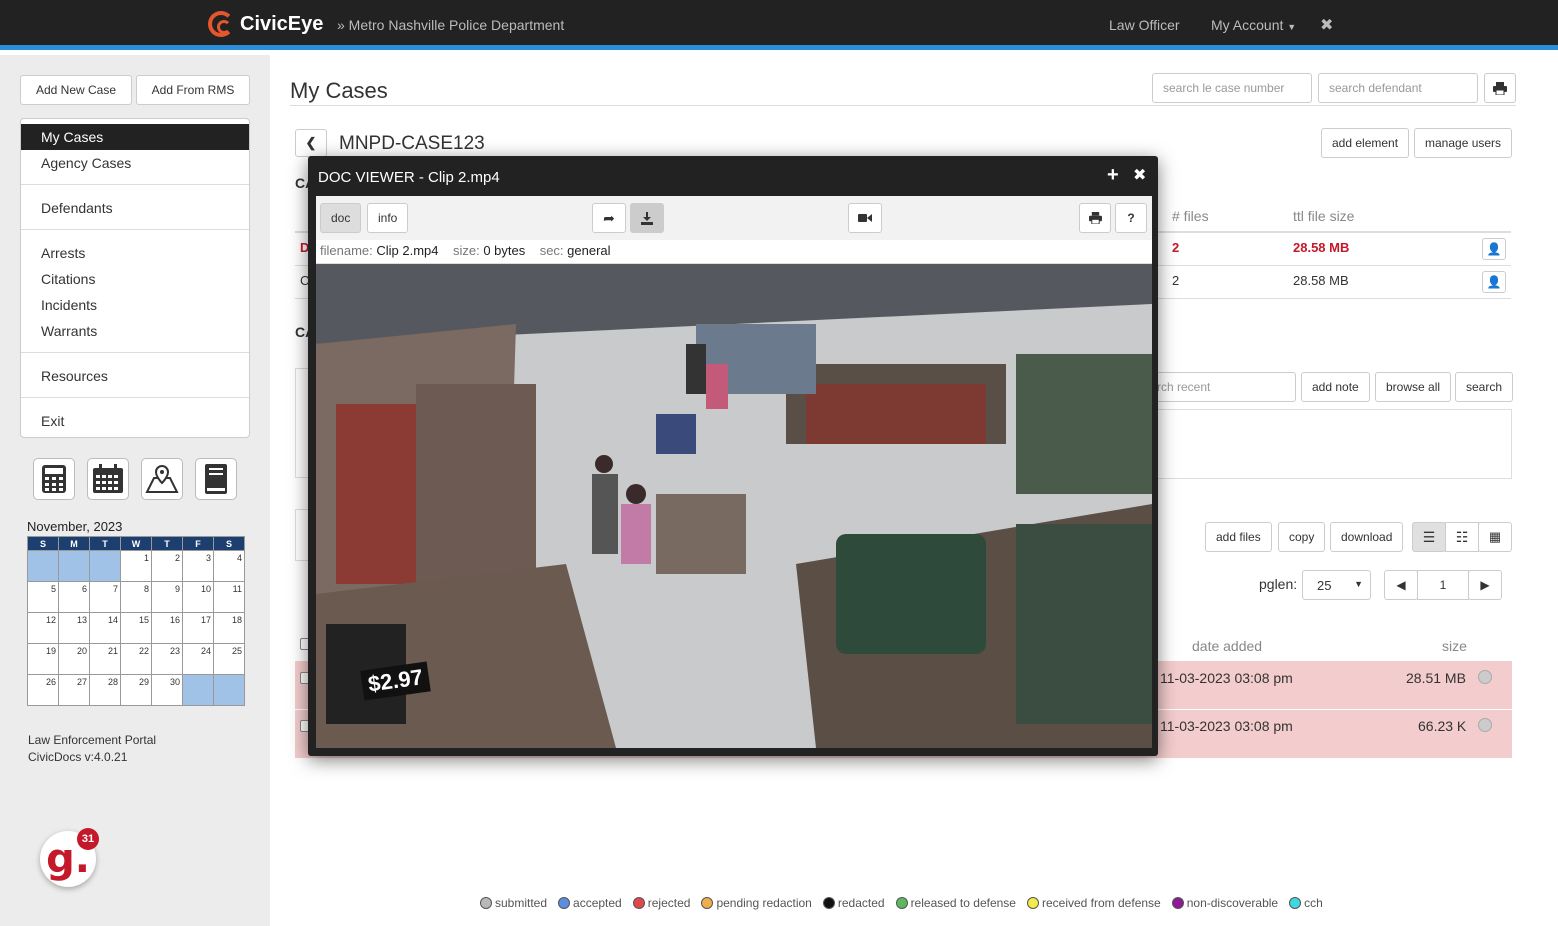 This screenshot has width=1558, height=926. What do you see at coordinates (135, 279) in the screenshot?
I see `sidebar-item-citations: Citations` at bounding box center [135, 279].